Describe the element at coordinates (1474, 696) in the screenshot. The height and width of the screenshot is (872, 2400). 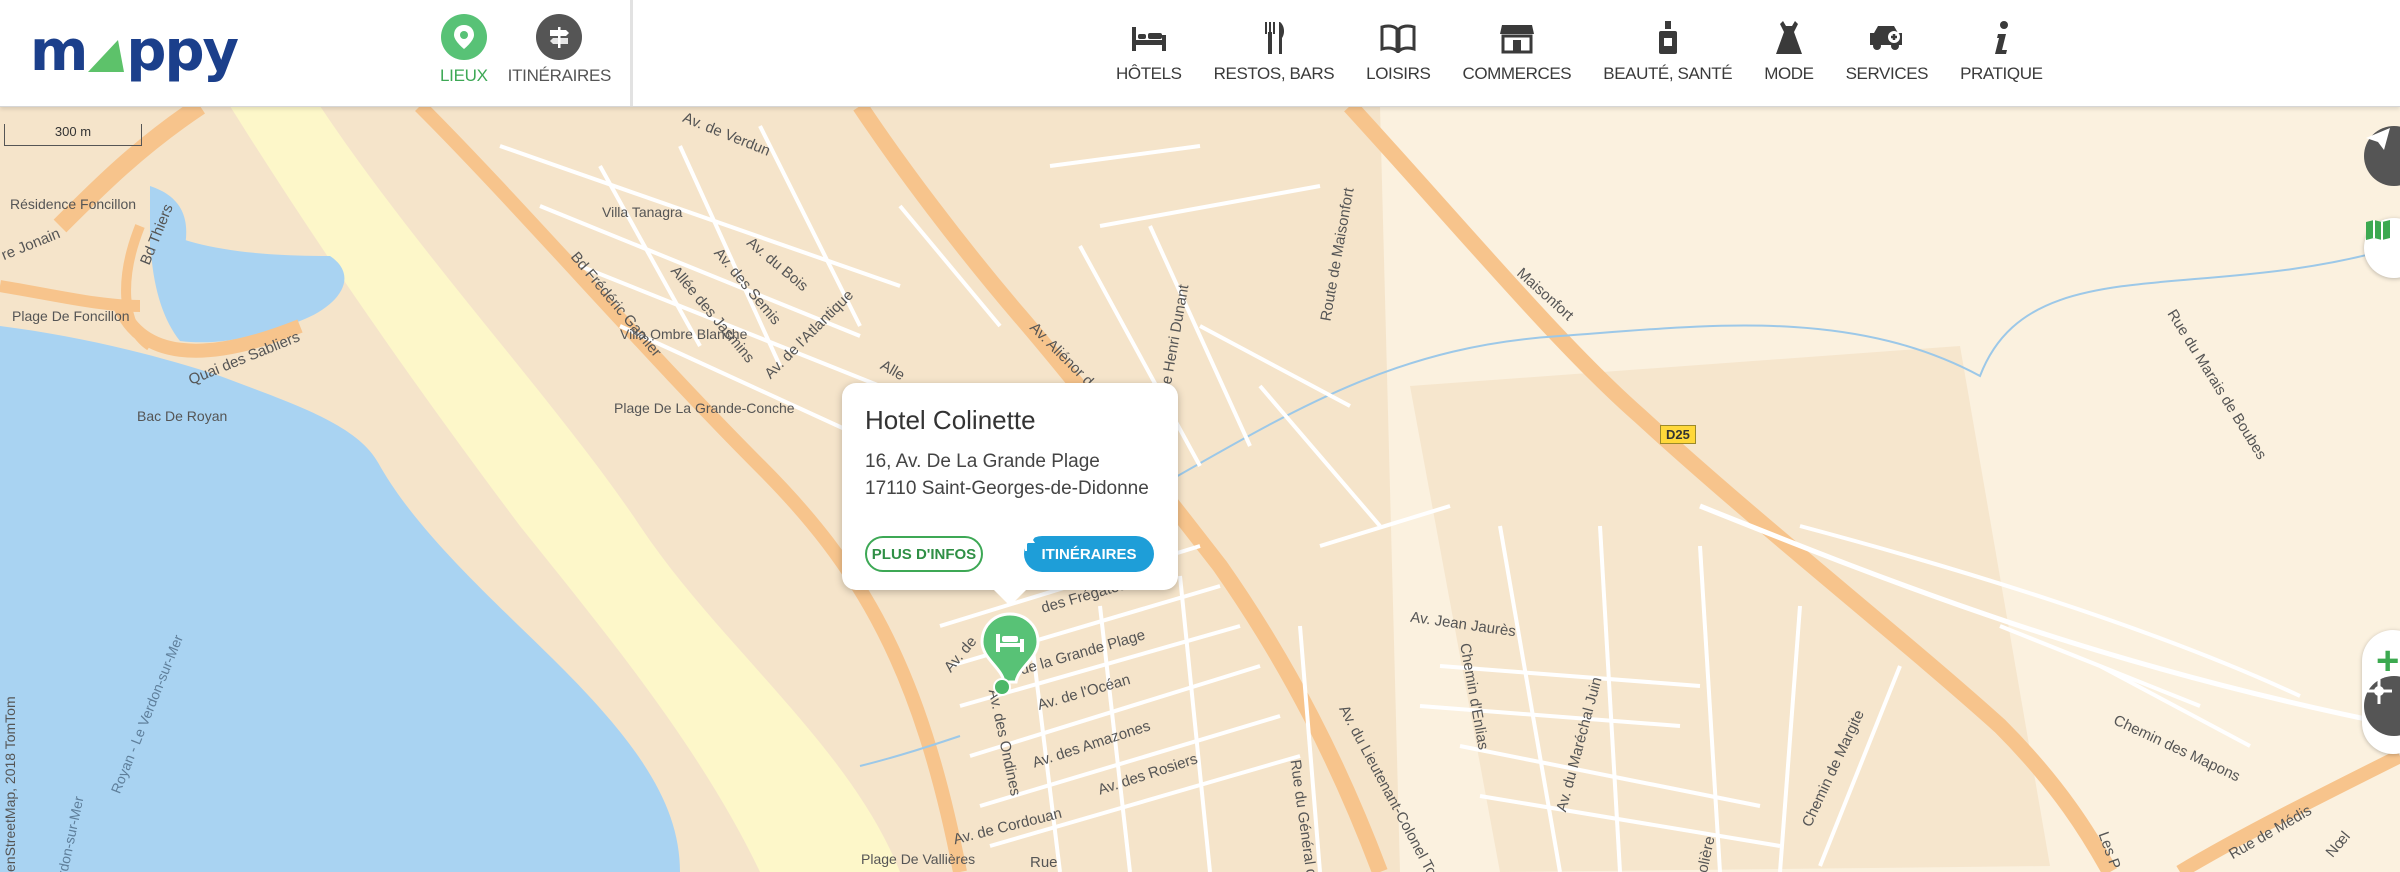
I see `street-label: Chemin d'Enlias` at that location.